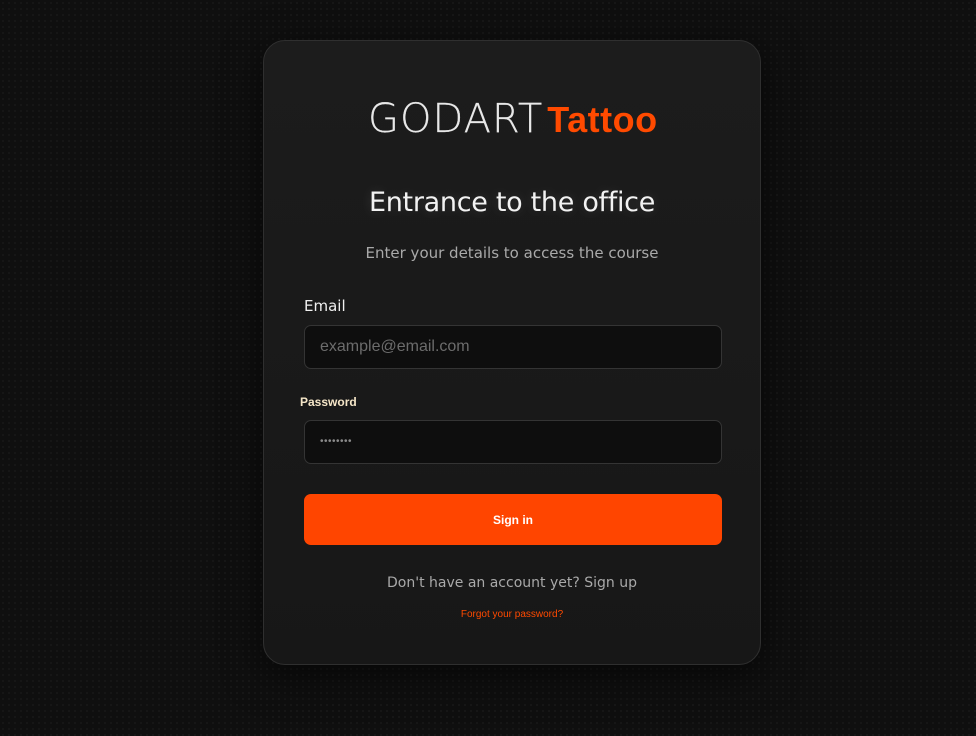 The image size is (976, 736). Describe the element at coordinates (602, 119) in the screenshot. I see `logo-wordmark-tattoo: Tattoo` at that location.